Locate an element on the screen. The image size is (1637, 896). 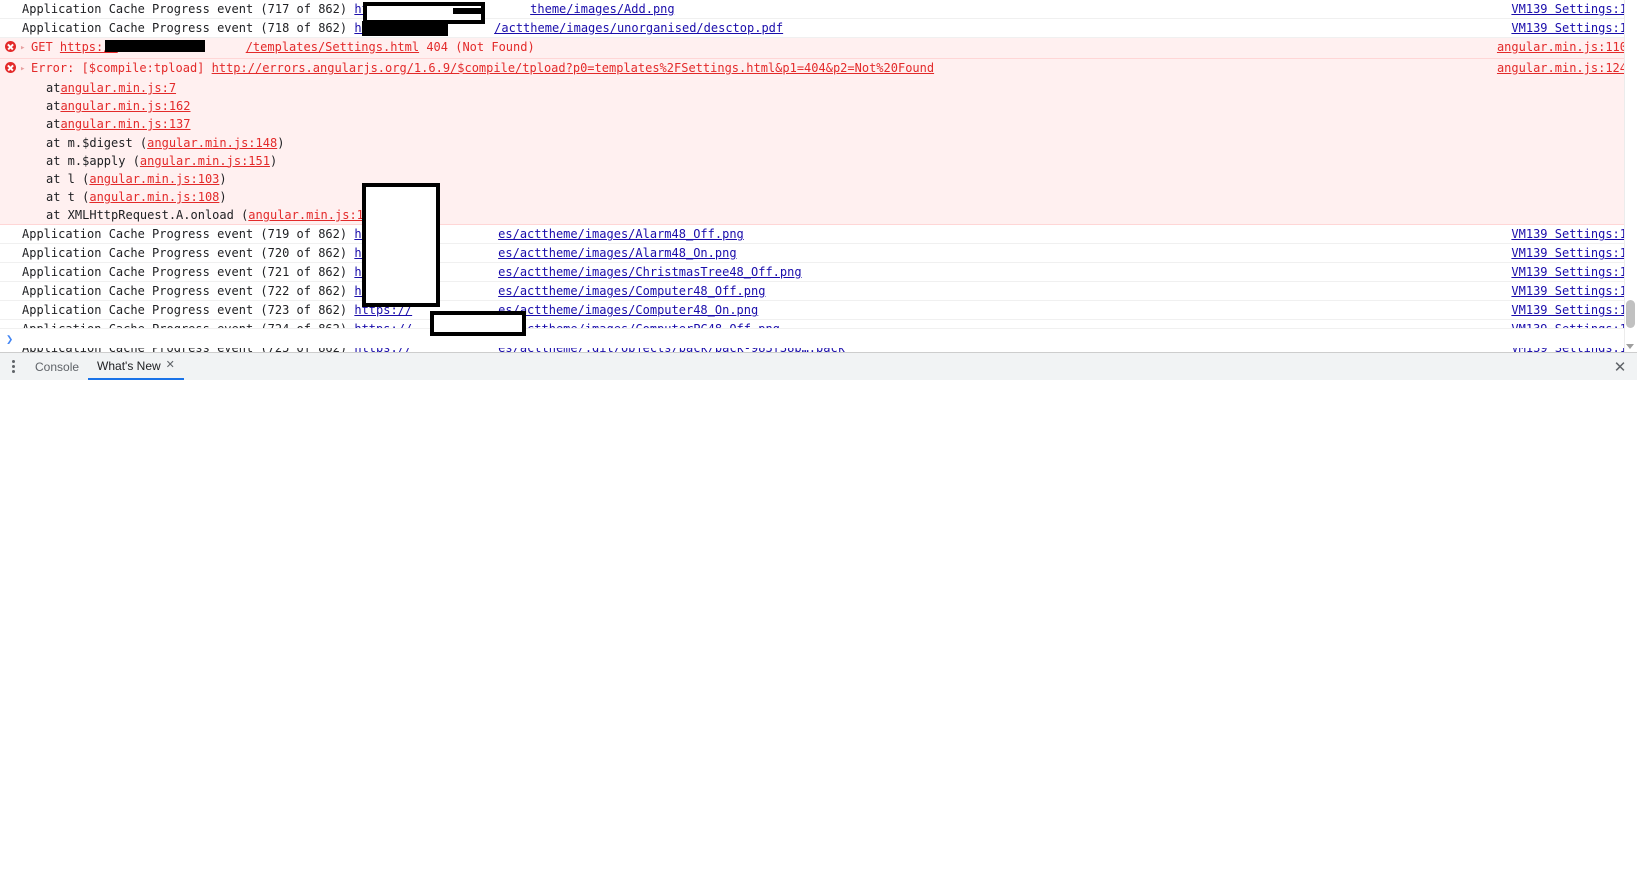
drawer-tab-bar: Console What's New ✕ ✕ is located at coordinates (818, 366).